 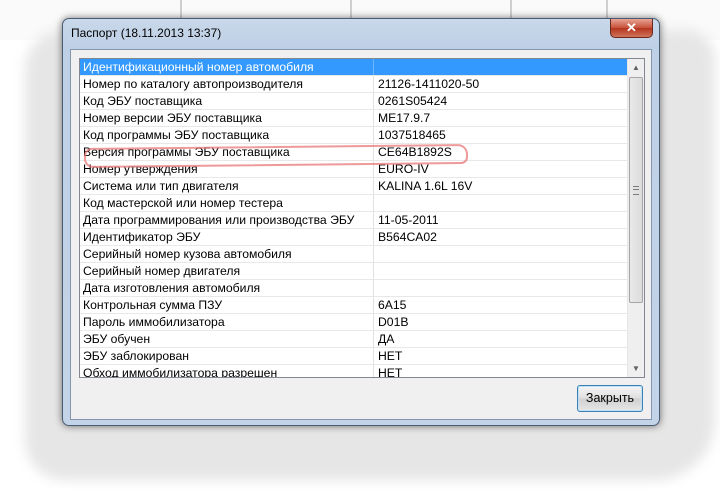 What do you see at coordinates (415, 152) in the screenshot?
I see `row-value-cell: CE64B1892S` at bounding box center [415, 152].